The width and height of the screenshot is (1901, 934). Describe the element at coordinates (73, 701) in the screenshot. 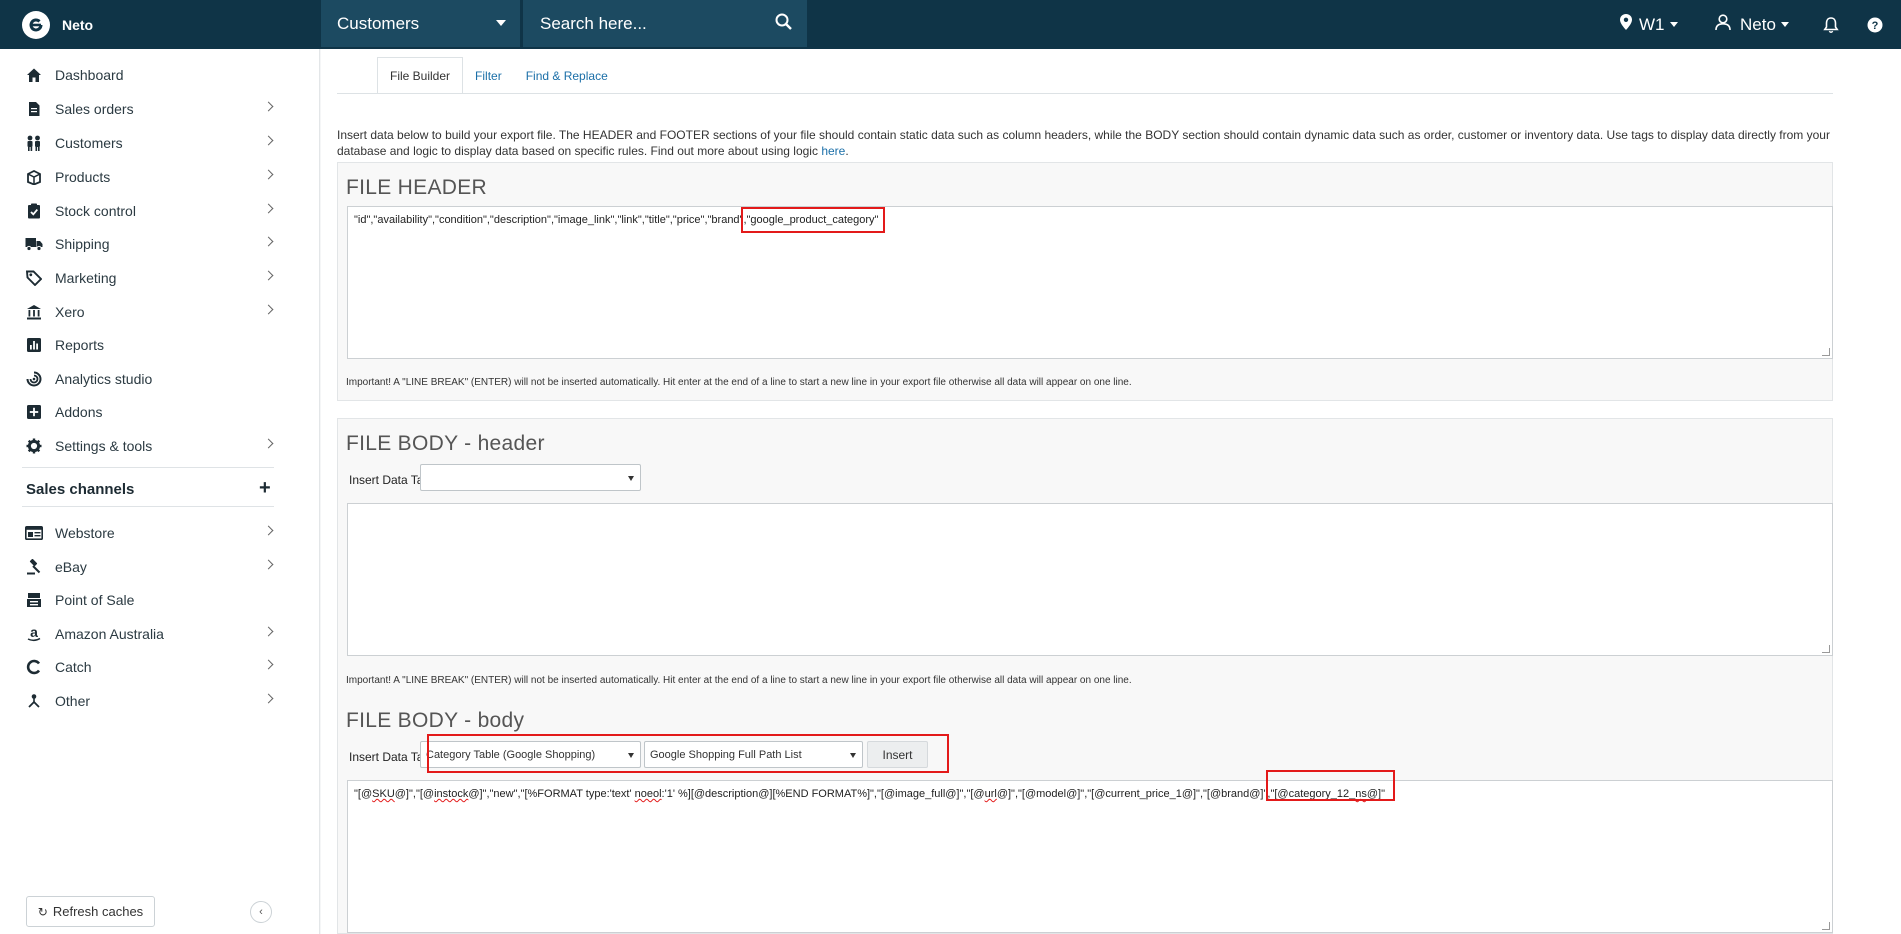

I see `sidebar-item-label: Other` at that location.